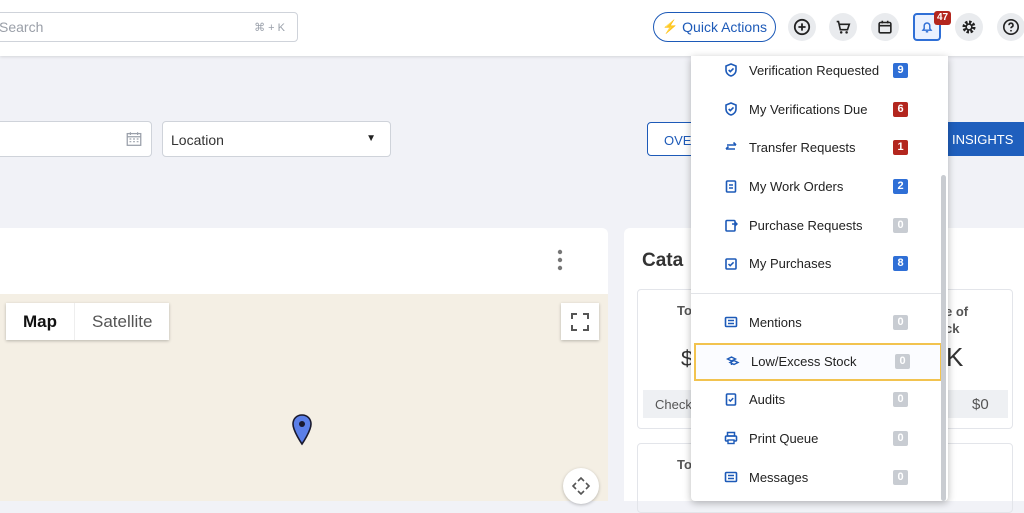 The image size is (1024, 513). I want to click on lightning-icon: ⚡, so click(670, 26).